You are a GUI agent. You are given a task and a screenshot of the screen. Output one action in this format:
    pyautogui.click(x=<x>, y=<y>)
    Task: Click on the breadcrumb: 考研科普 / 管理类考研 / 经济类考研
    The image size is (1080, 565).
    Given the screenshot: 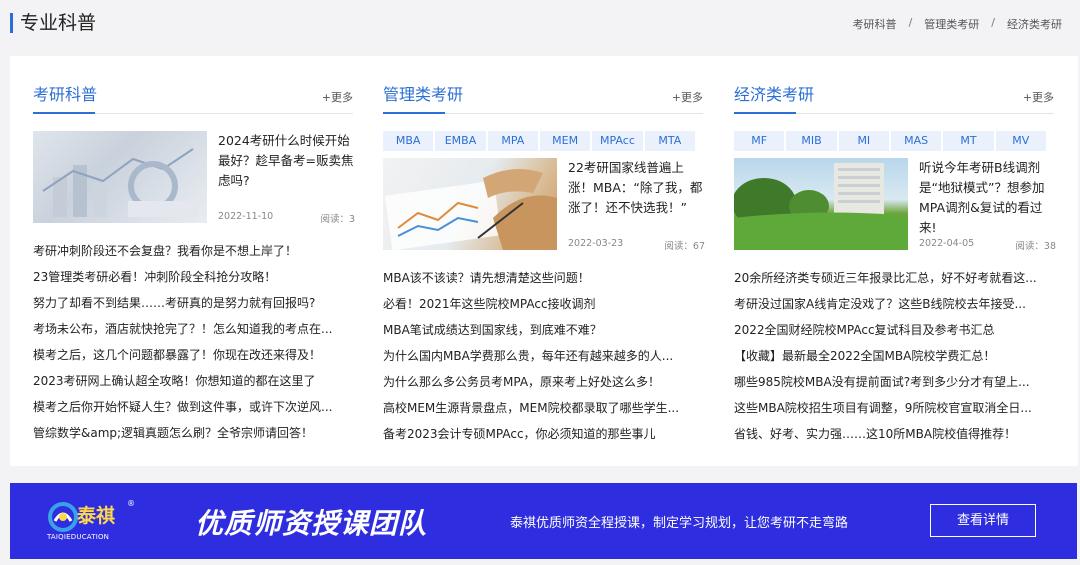 What is the action you would take?
    pyautogui.click(x=957, y=24)
    